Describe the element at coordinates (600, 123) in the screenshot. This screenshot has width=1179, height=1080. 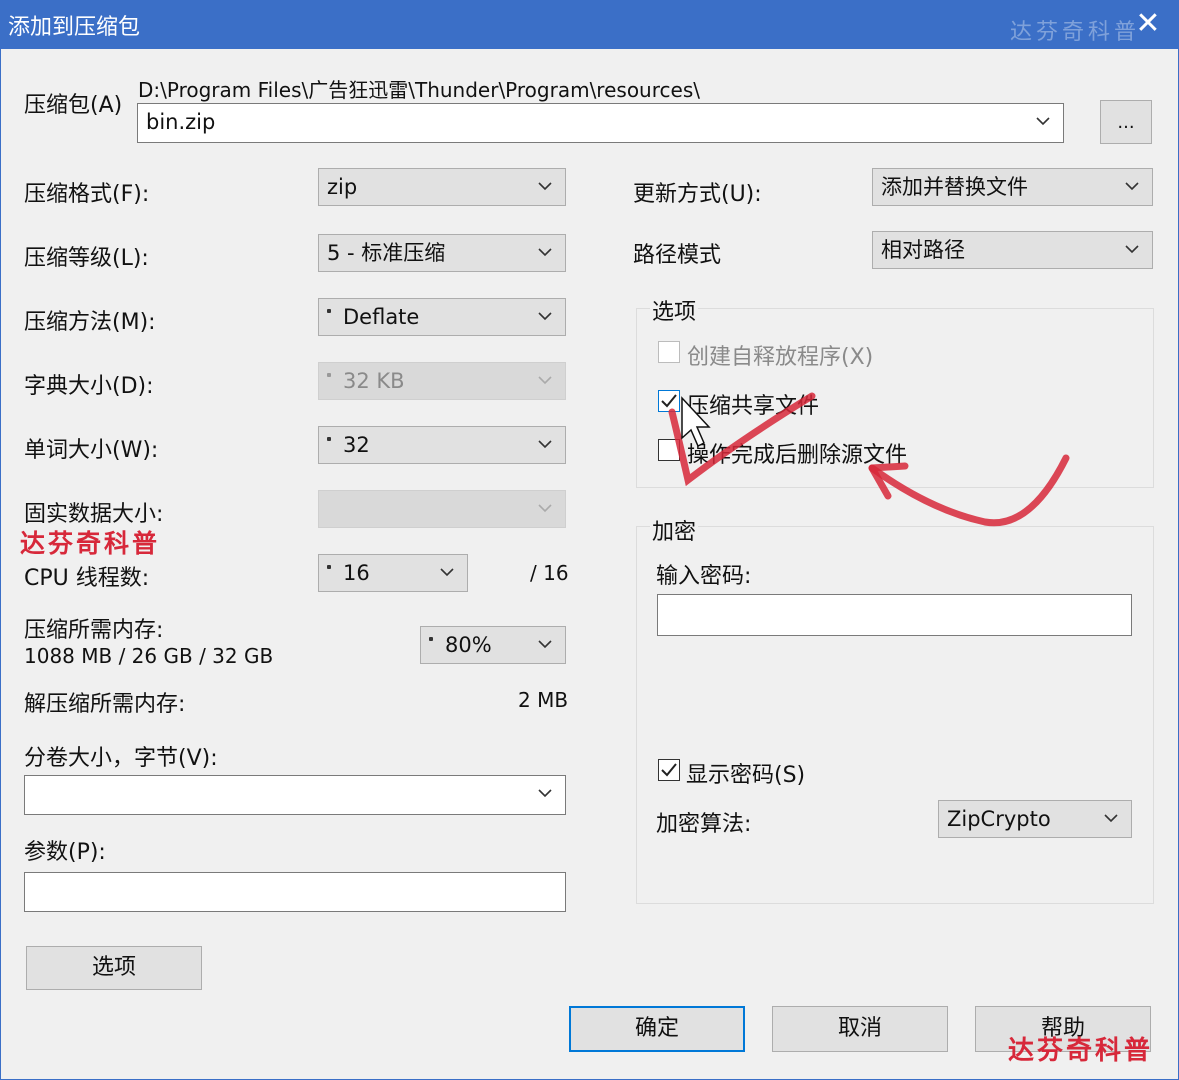
I see `archive-name-combo: bin.zip` at that location.